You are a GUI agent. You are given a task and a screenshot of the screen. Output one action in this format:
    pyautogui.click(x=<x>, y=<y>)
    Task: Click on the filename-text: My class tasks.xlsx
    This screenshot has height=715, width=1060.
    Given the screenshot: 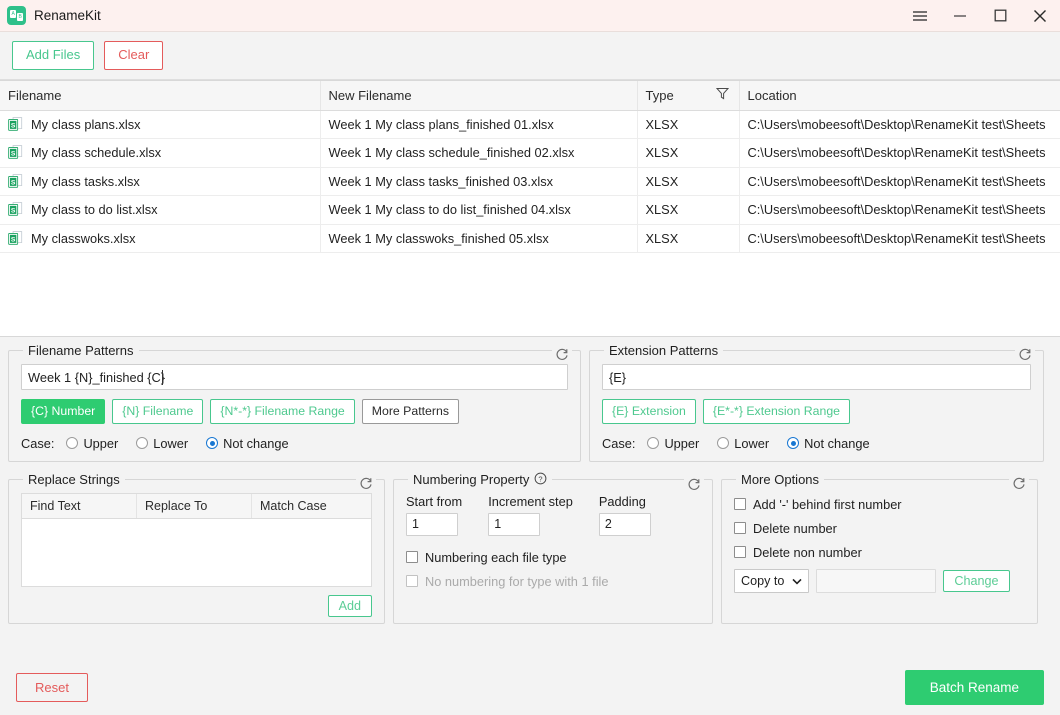 What is the action you would take?
    pyautogui.click(x=85, y=181)
    